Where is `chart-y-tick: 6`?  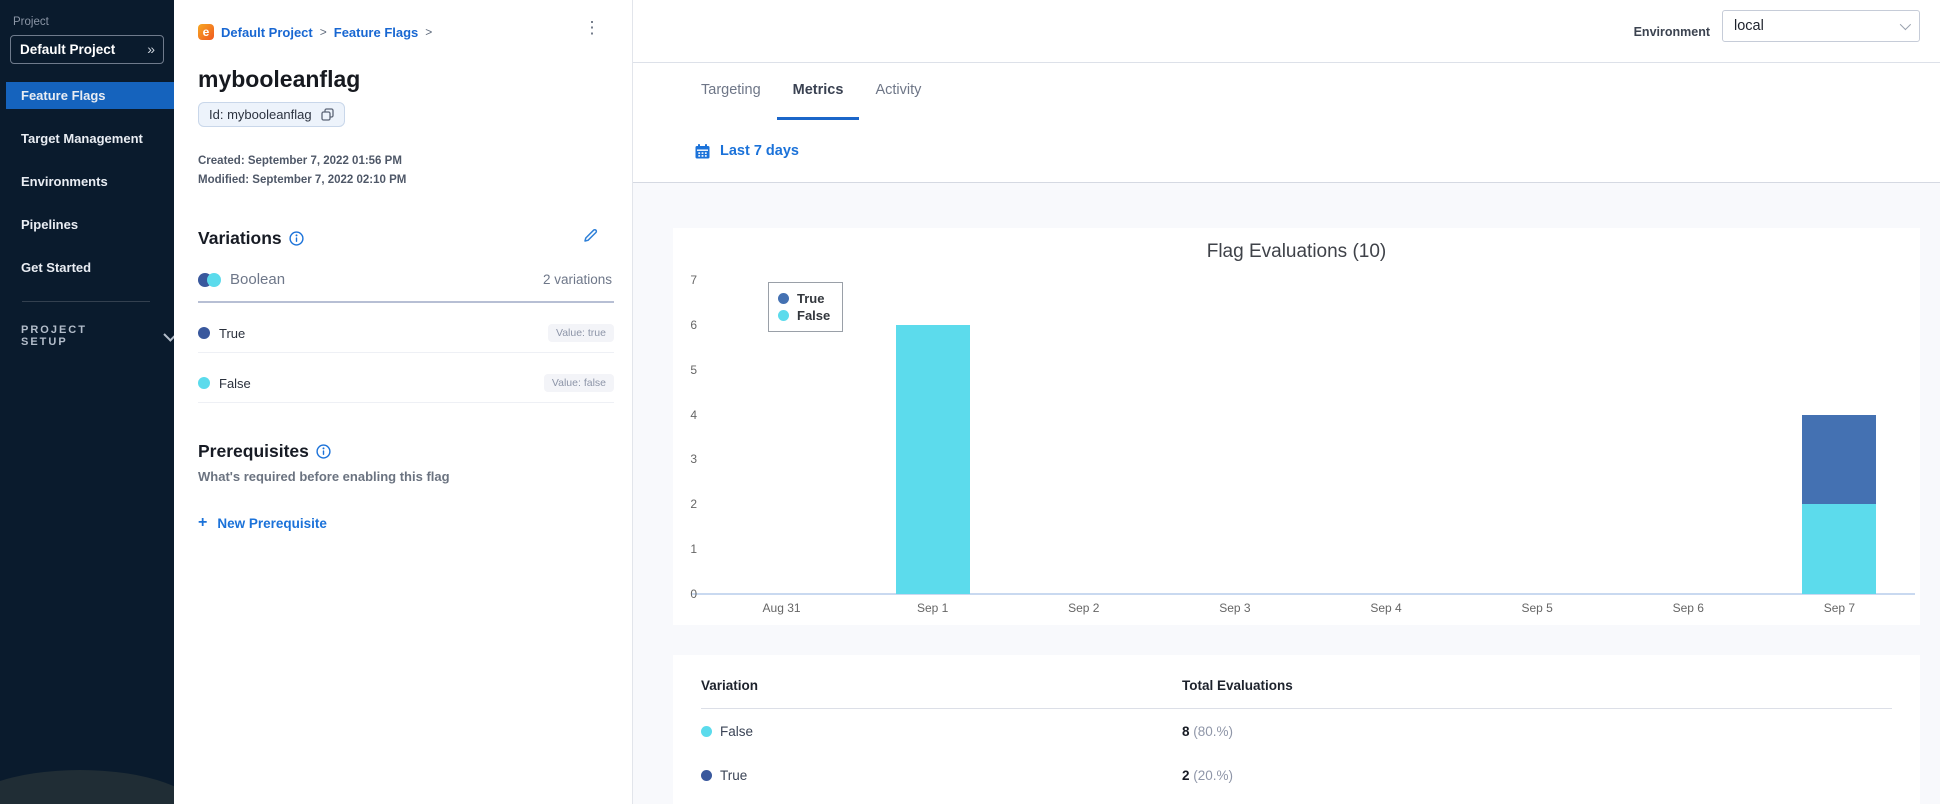
chart-y-tick: 6 is located at coordinates (693, 324).